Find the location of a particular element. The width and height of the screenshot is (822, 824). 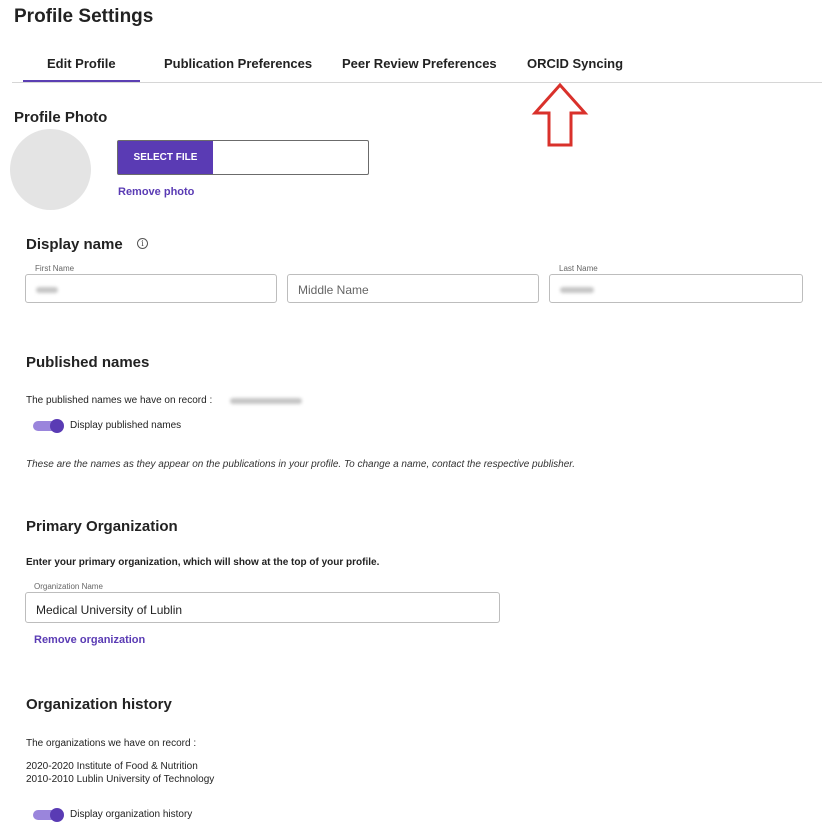

last-name-value is located at coordinates (577, 290).